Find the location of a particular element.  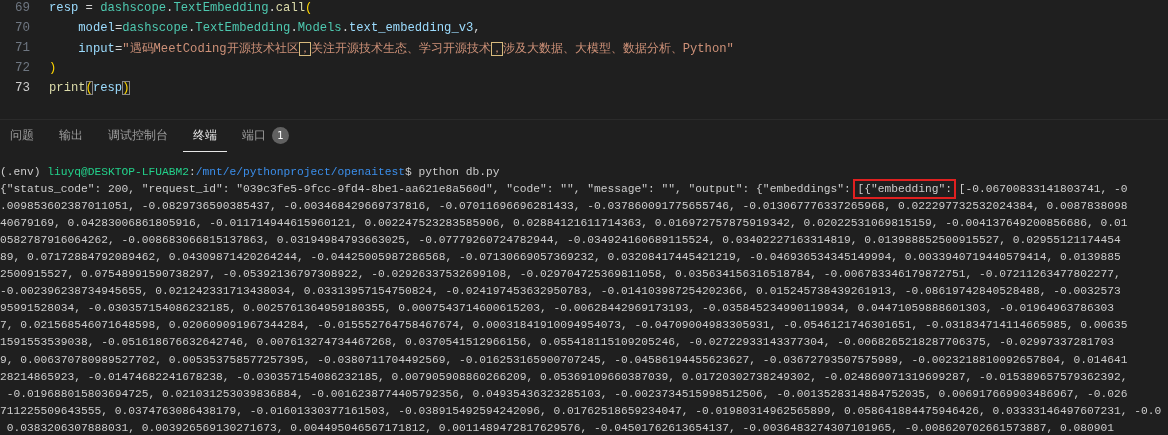

panel-tab: 问题 is located at coordinates (22, 136).